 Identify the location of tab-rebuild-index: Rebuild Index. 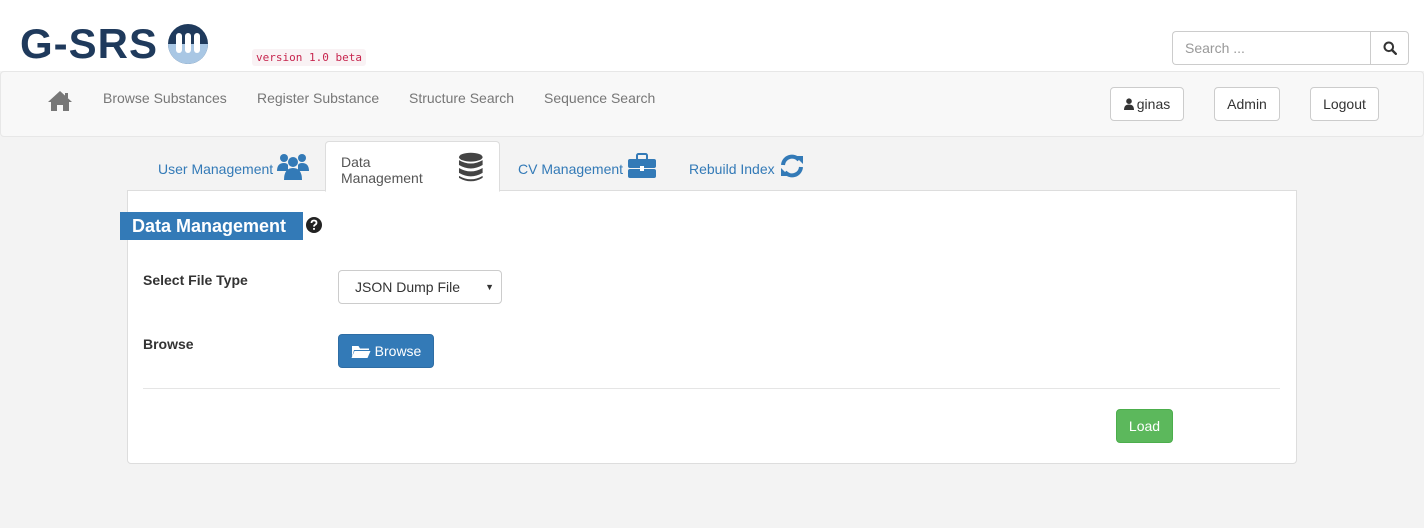
(747, 166).